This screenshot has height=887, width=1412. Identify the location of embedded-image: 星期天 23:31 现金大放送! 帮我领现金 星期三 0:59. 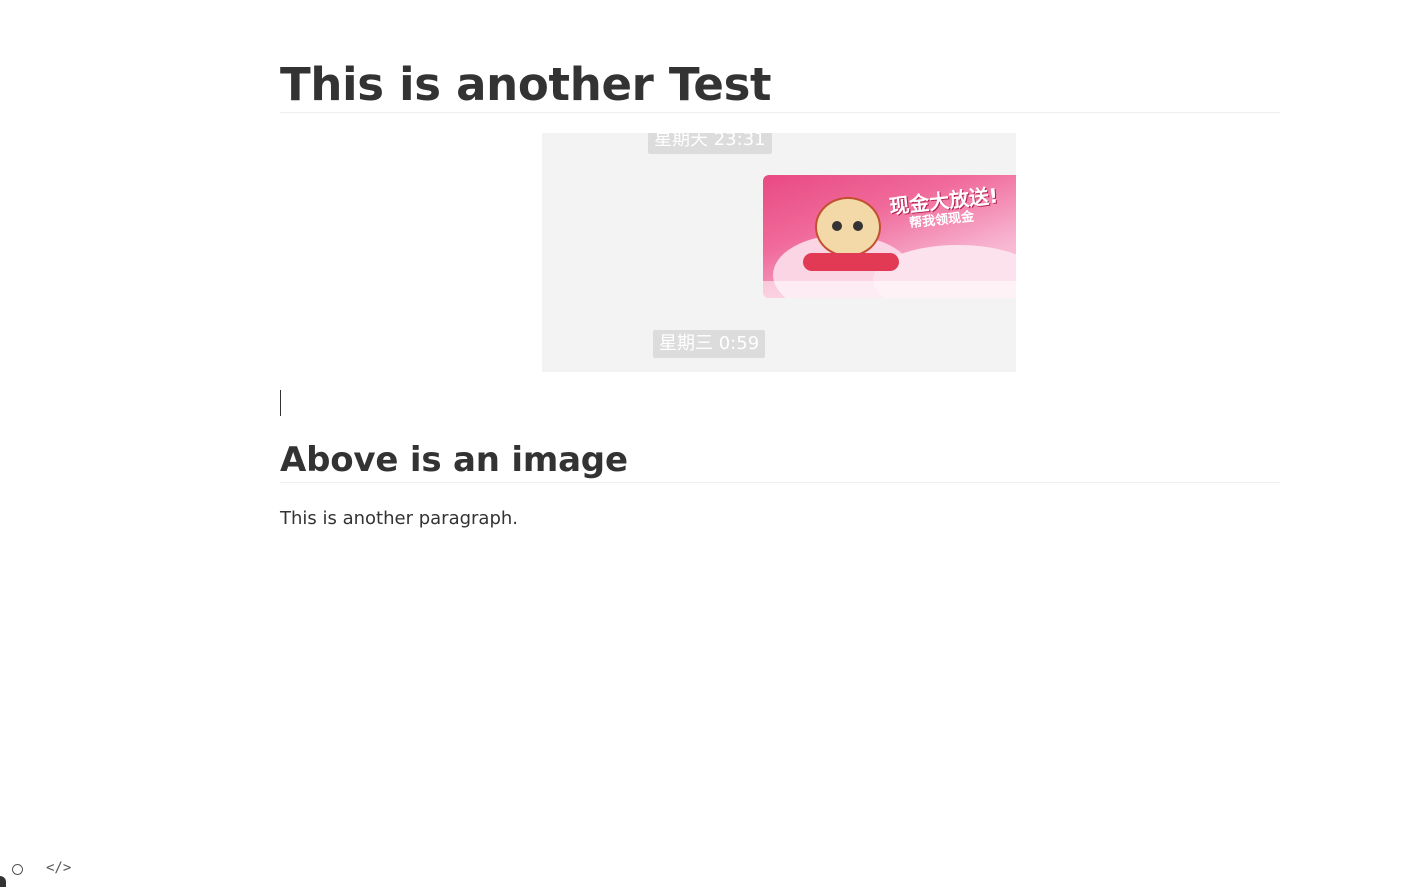
(779, 252).